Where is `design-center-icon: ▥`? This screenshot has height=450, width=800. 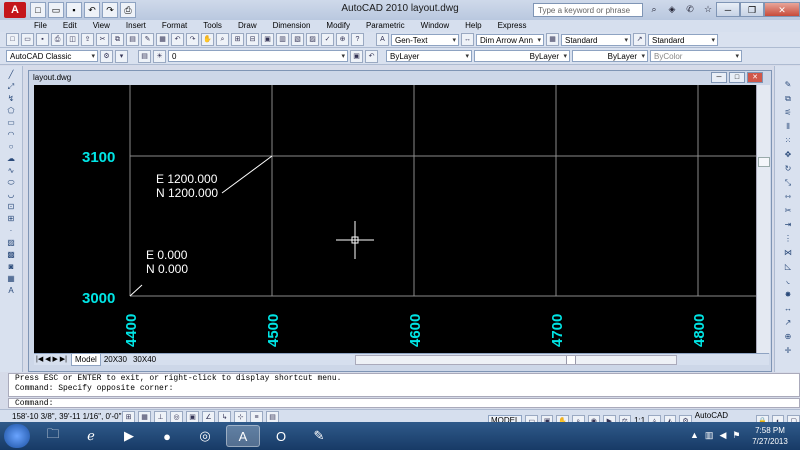
design-center-icon: ▥ is located at coordinates (282, 39).